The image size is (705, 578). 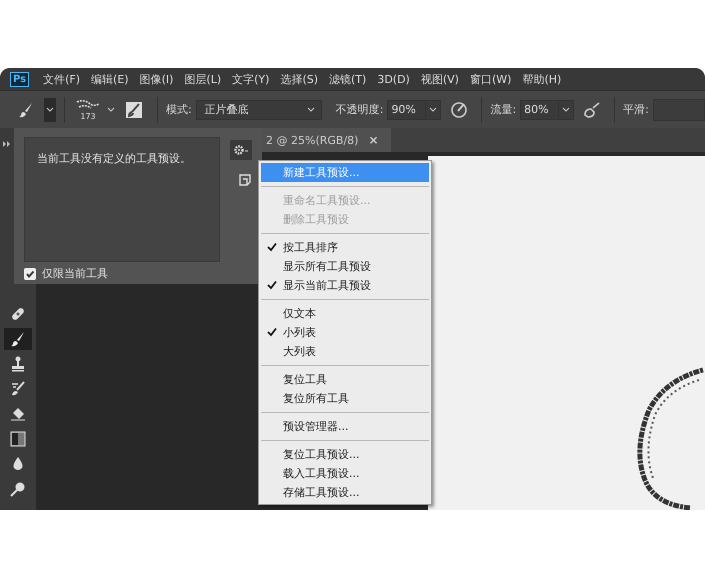 I want to click on context-menu-item: 按工具排序, so click(x=345, y=247).